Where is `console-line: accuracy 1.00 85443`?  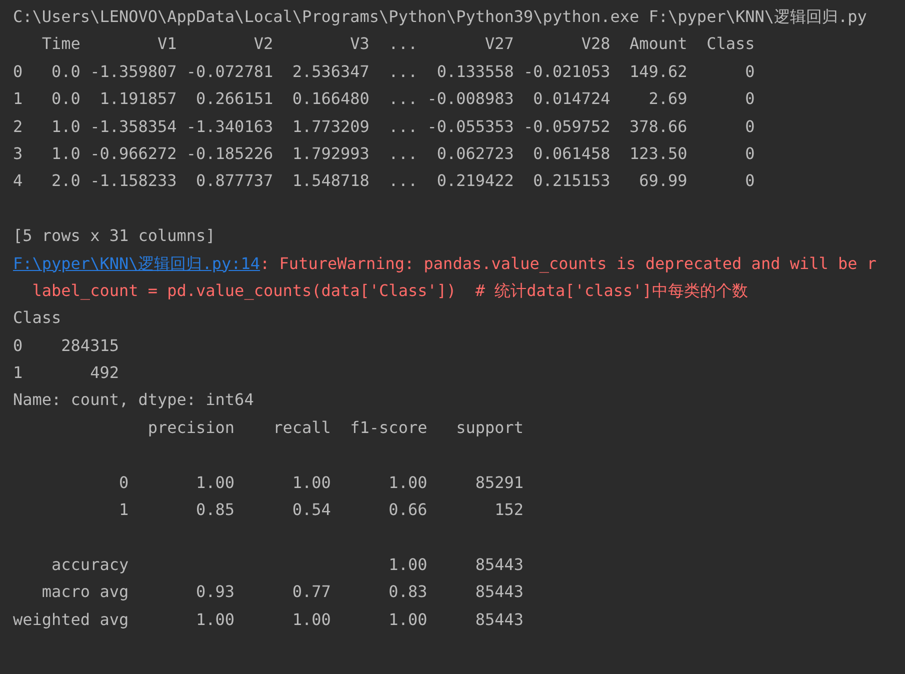
console-line: accuracy 1.00 85443 is located at coordinates (287, 564).